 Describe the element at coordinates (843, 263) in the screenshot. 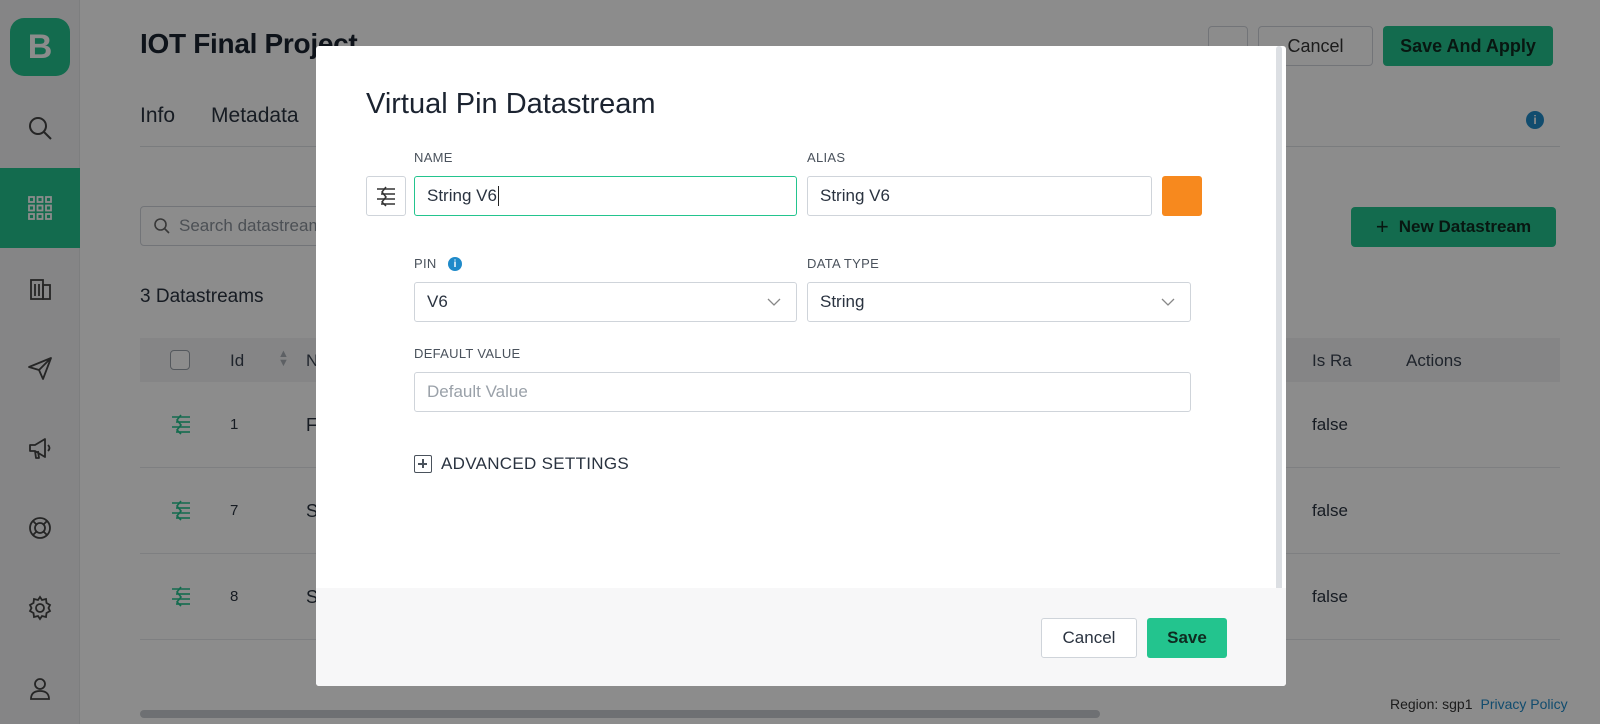

I see `data-type-label: DATA TYPE` at that location.